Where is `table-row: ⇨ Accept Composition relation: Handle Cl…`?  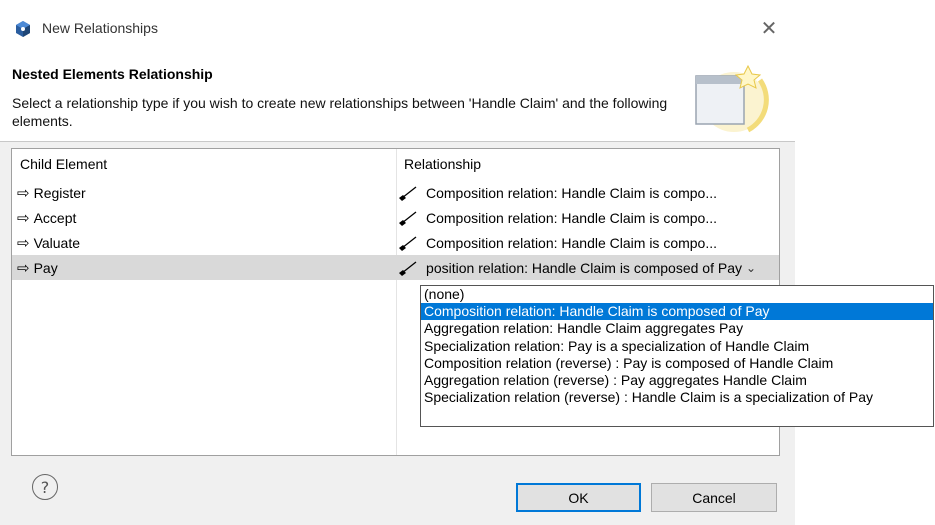
table-row: ⇨ Accept Composition relation: Handle Cl… is located at coordinates (395, 217).